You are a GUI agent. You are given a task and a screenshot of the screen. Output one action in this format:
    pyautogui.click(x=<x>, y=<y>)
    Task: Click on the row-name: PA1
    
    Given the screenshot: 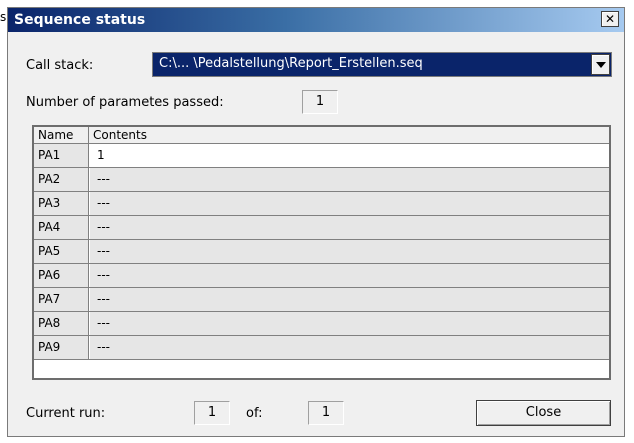 What is the action you would take?
    pyautogui.click(x=61, y=155)
    